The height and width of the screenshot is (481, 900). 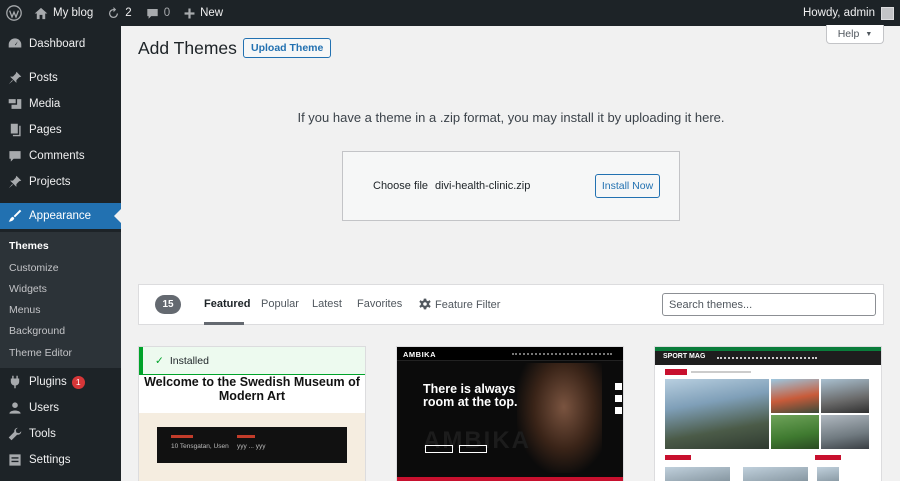 I want to click on sidebar-item-label: Plugins, so click(x=48, y=382).